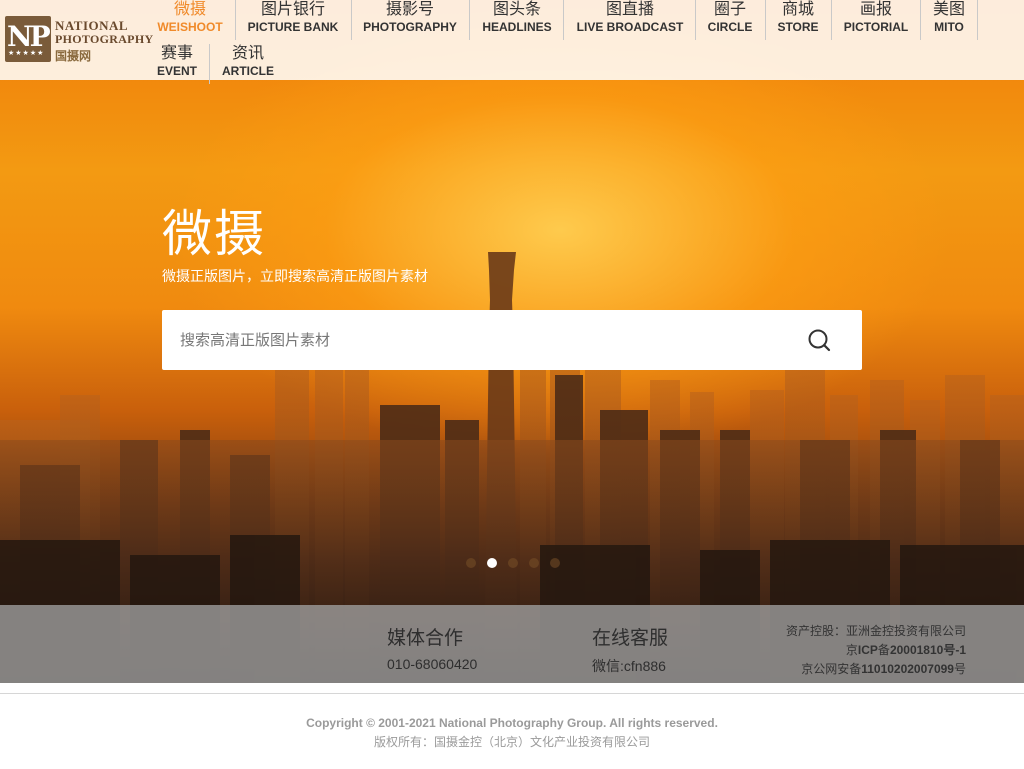  Describe the element at coordinates (247, 52) in the screenshot. I see `nav-label-cn: 资讯` at that location.